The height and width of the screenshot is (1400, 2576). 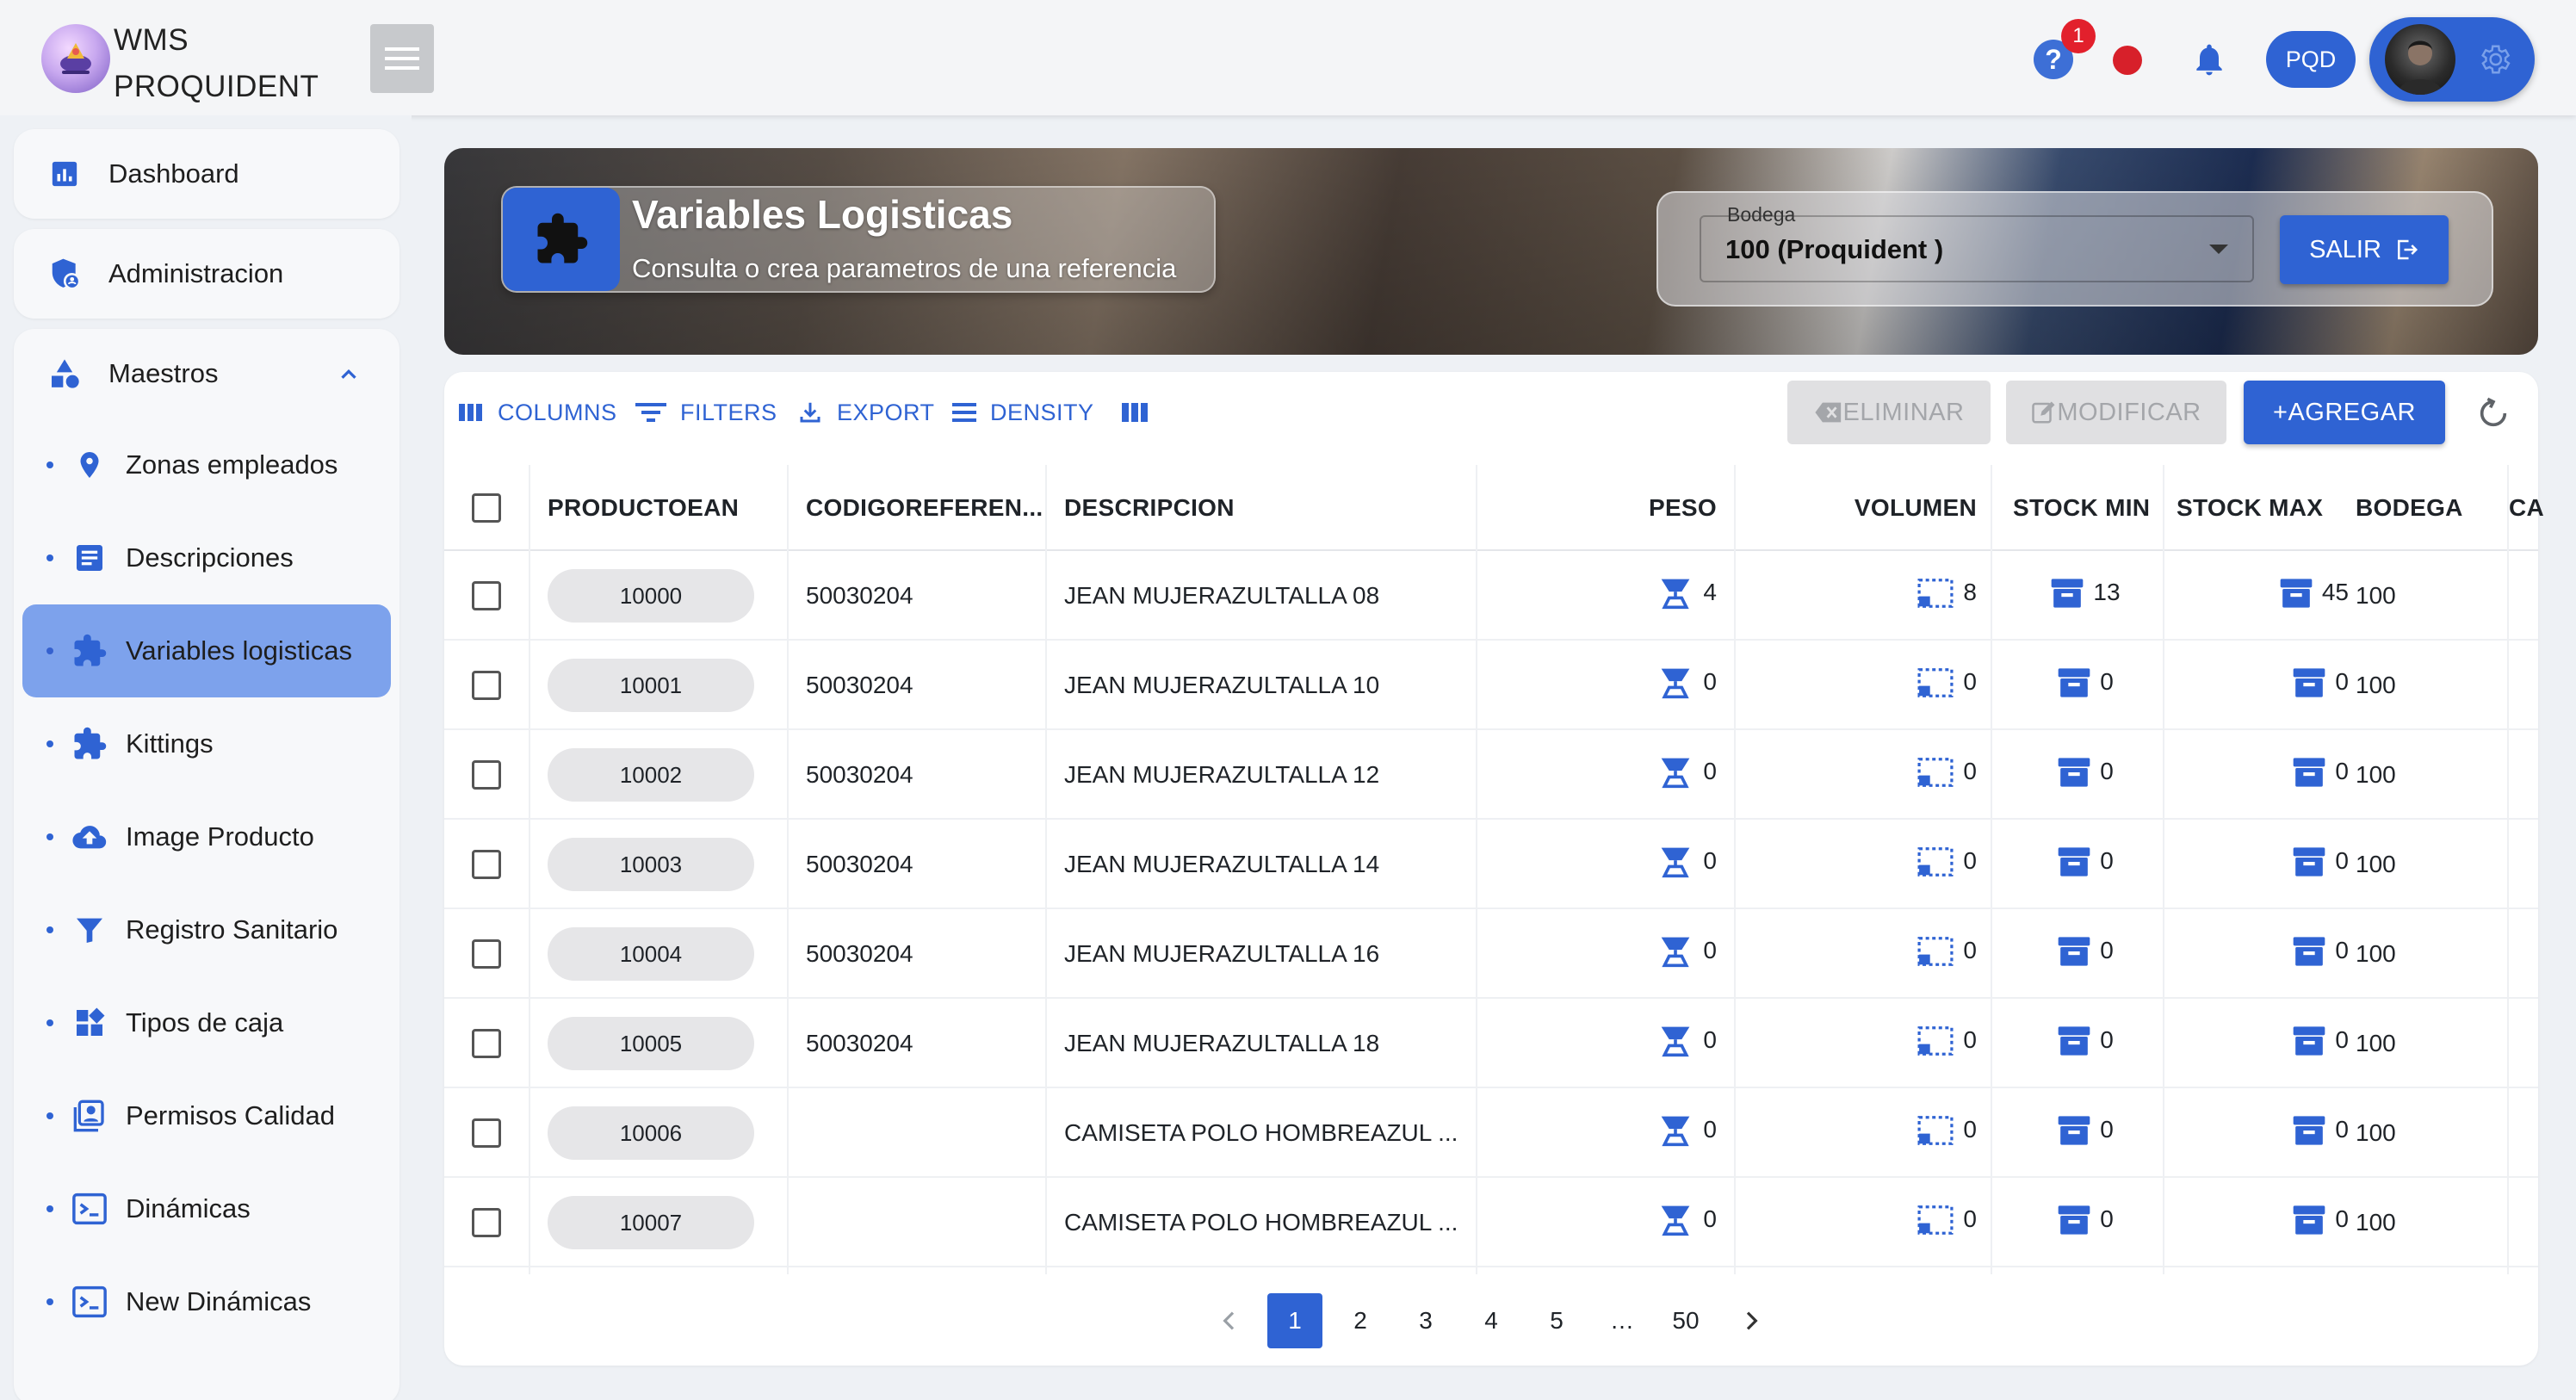 I want to click on page-button: 4, so click(x=1492, y=1320).